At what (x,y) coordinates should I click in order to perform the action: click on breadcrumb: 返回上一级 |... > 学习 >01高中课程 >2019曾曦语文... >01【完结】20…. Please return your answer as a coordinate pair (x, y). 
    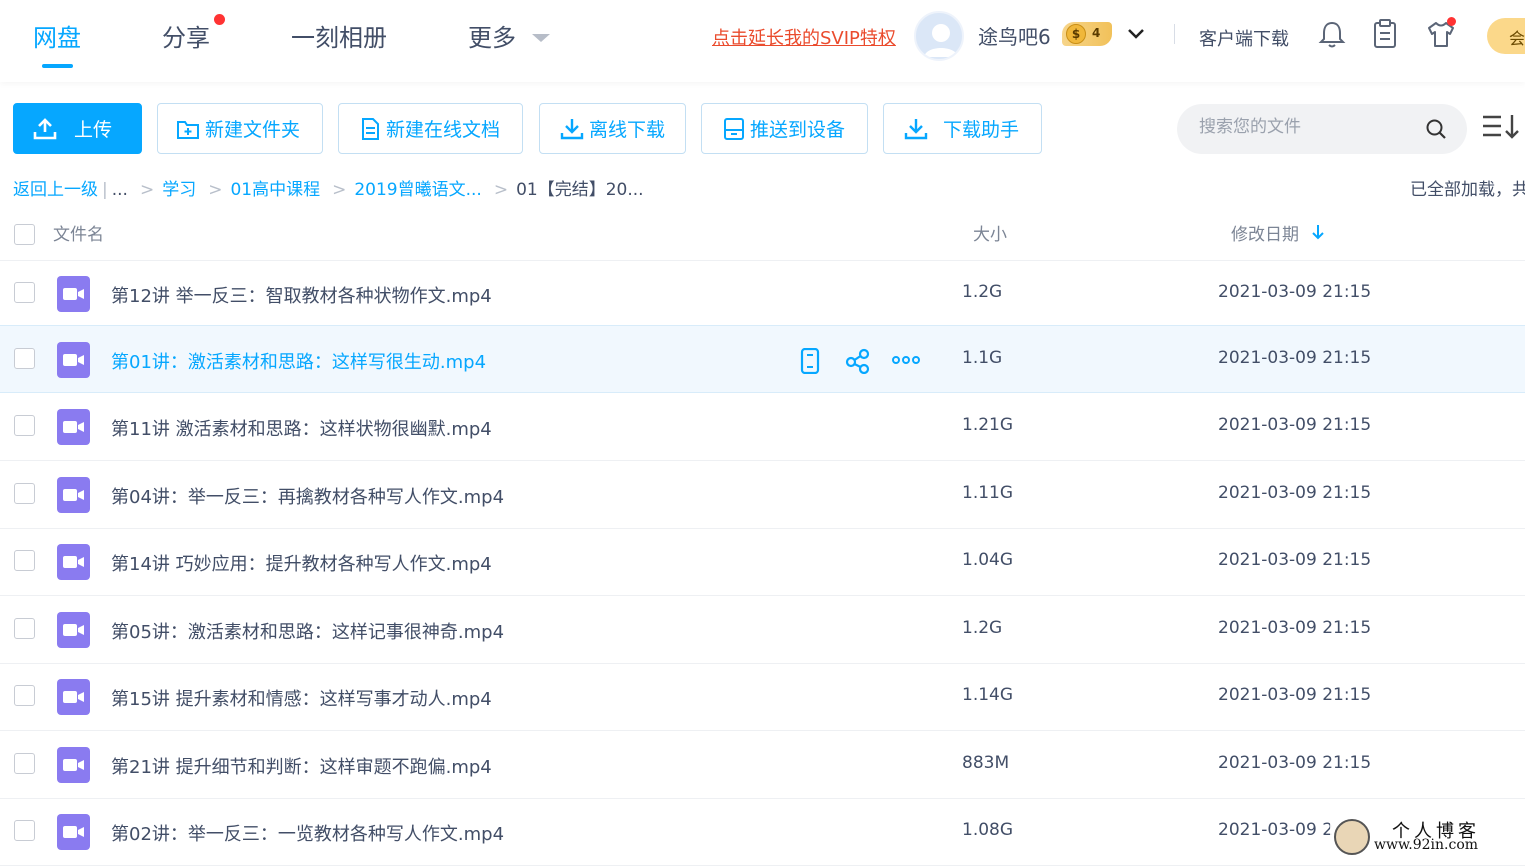
    Looking at the image, I should click on (328, 190).